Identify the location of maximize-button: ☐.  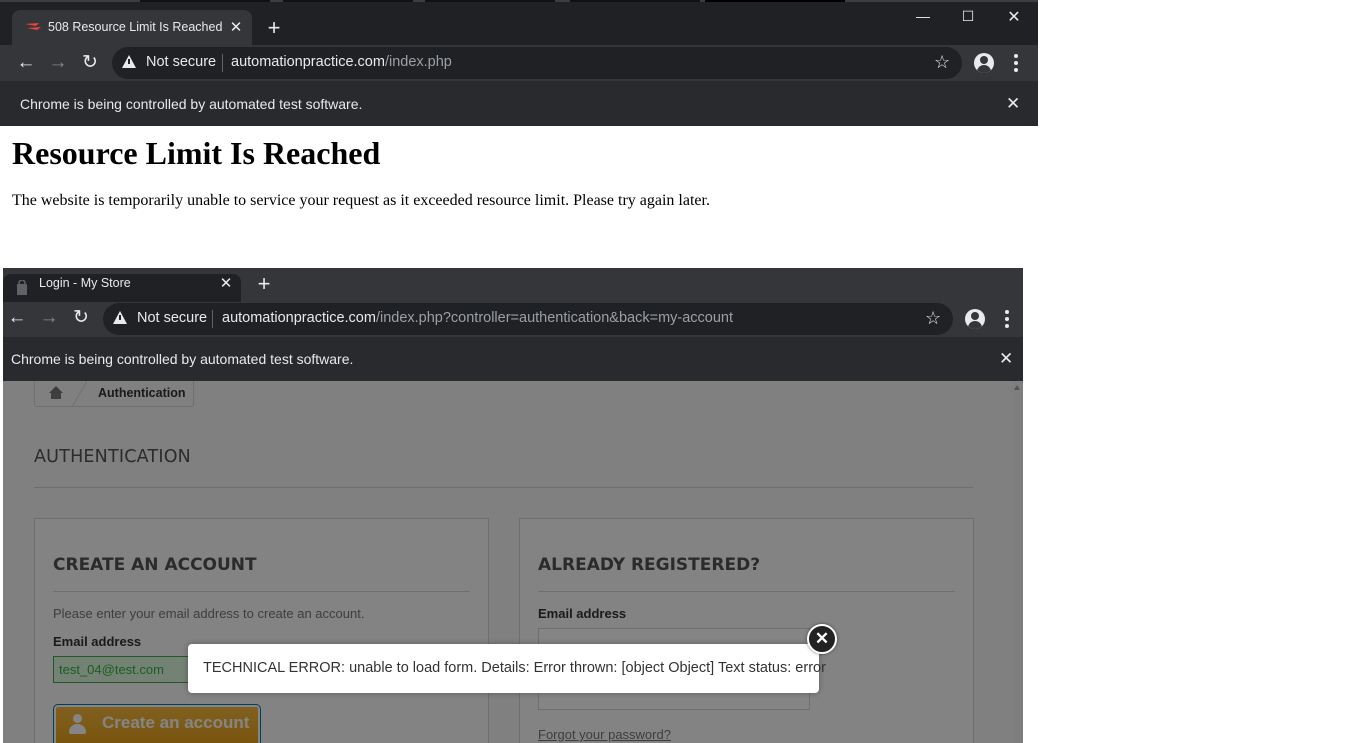
(968, 16).